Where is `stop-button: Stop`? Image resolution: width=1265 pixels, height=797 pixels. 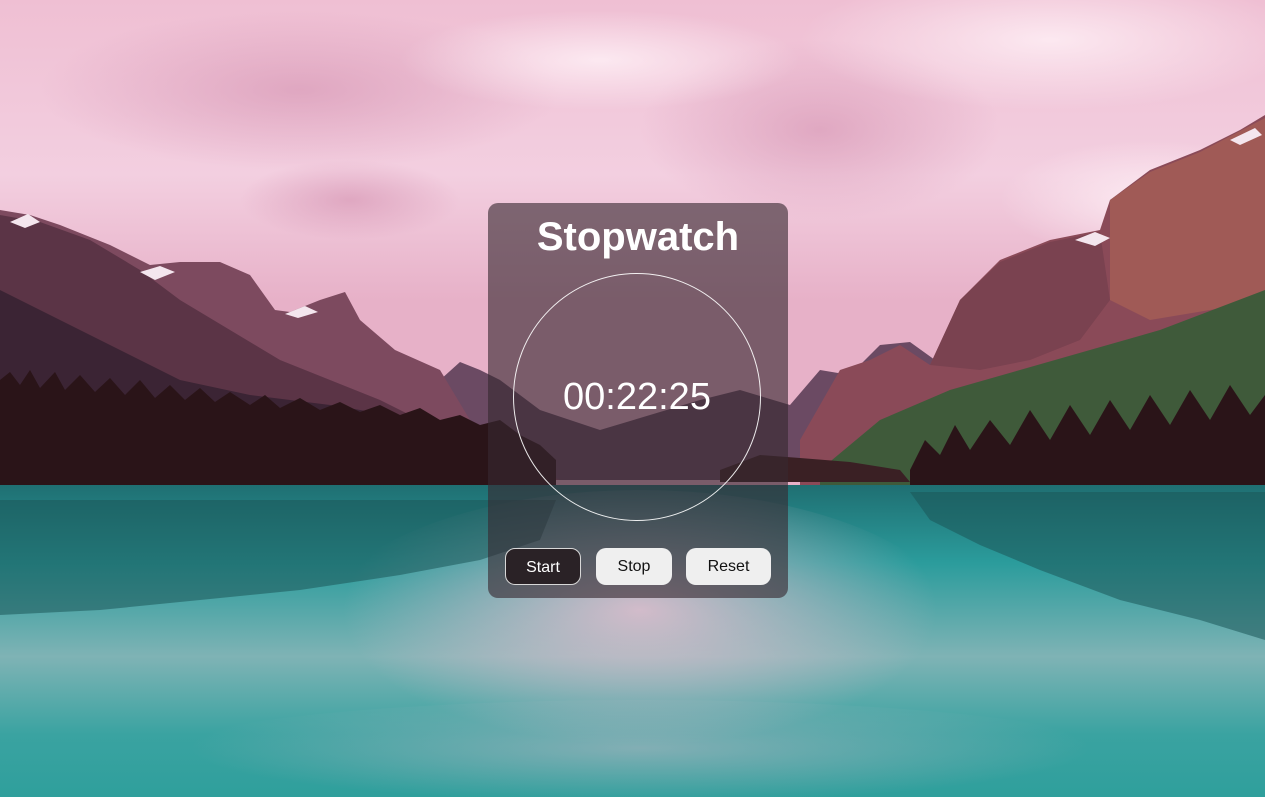
stop-button: Stop is located at coordinates (634, 566).